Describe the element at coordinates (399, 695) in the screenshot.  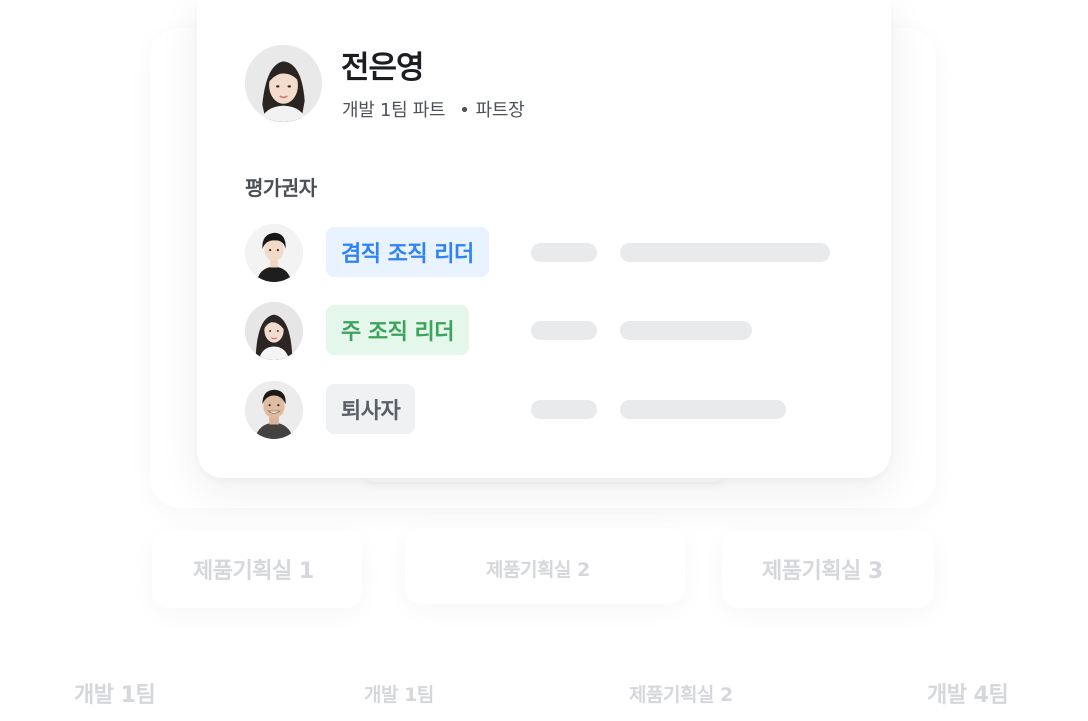
I see `org-label-dev-team-1b: 개발 1팀` at that location.